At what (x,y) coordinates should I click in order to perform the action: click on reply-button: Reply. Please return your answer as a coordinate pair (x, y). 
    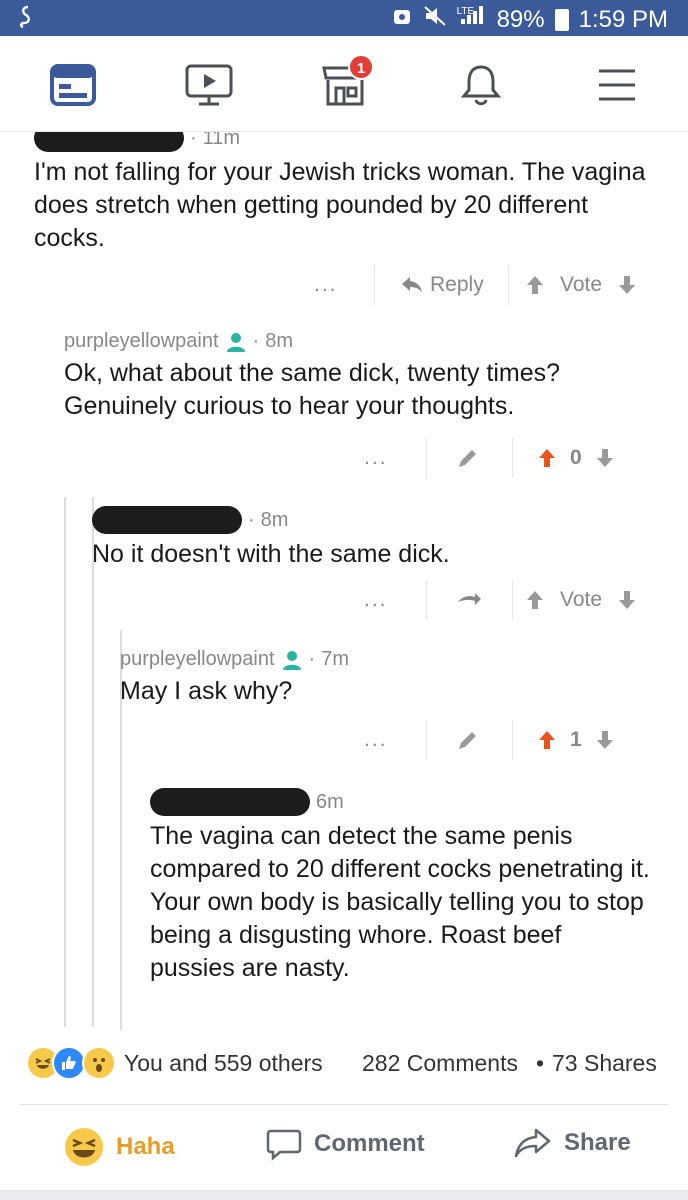
    Looking at the image, I should click on (442, 285).